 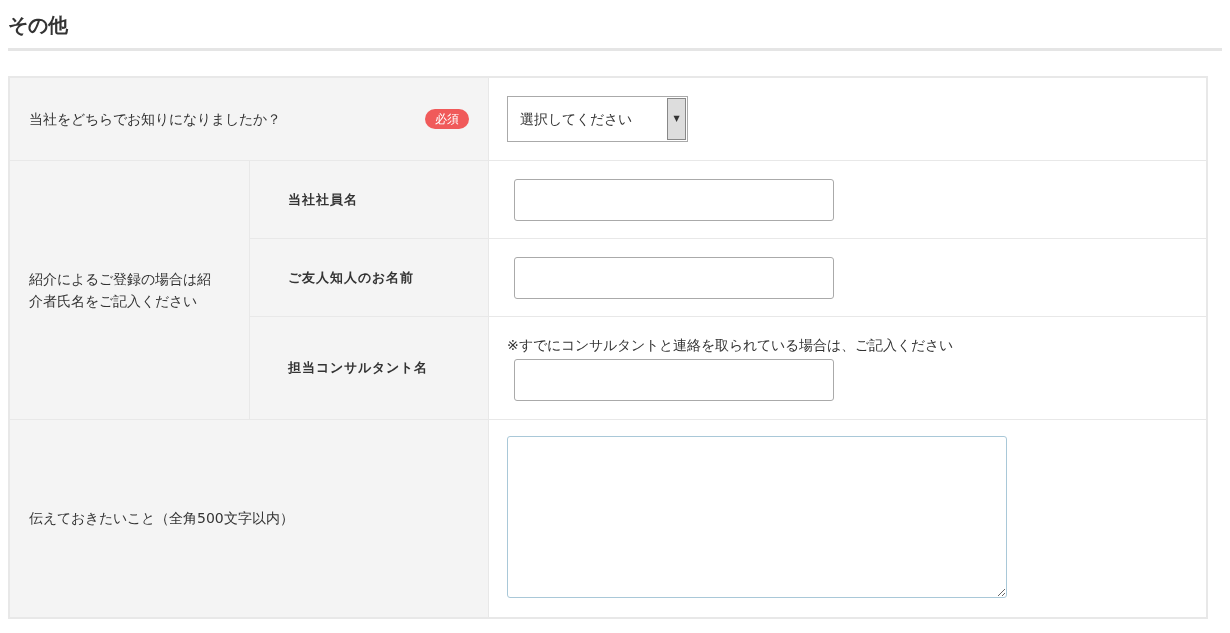 I want to click on field-label: 担当コンサルタント名, so click(x=358, y=368).